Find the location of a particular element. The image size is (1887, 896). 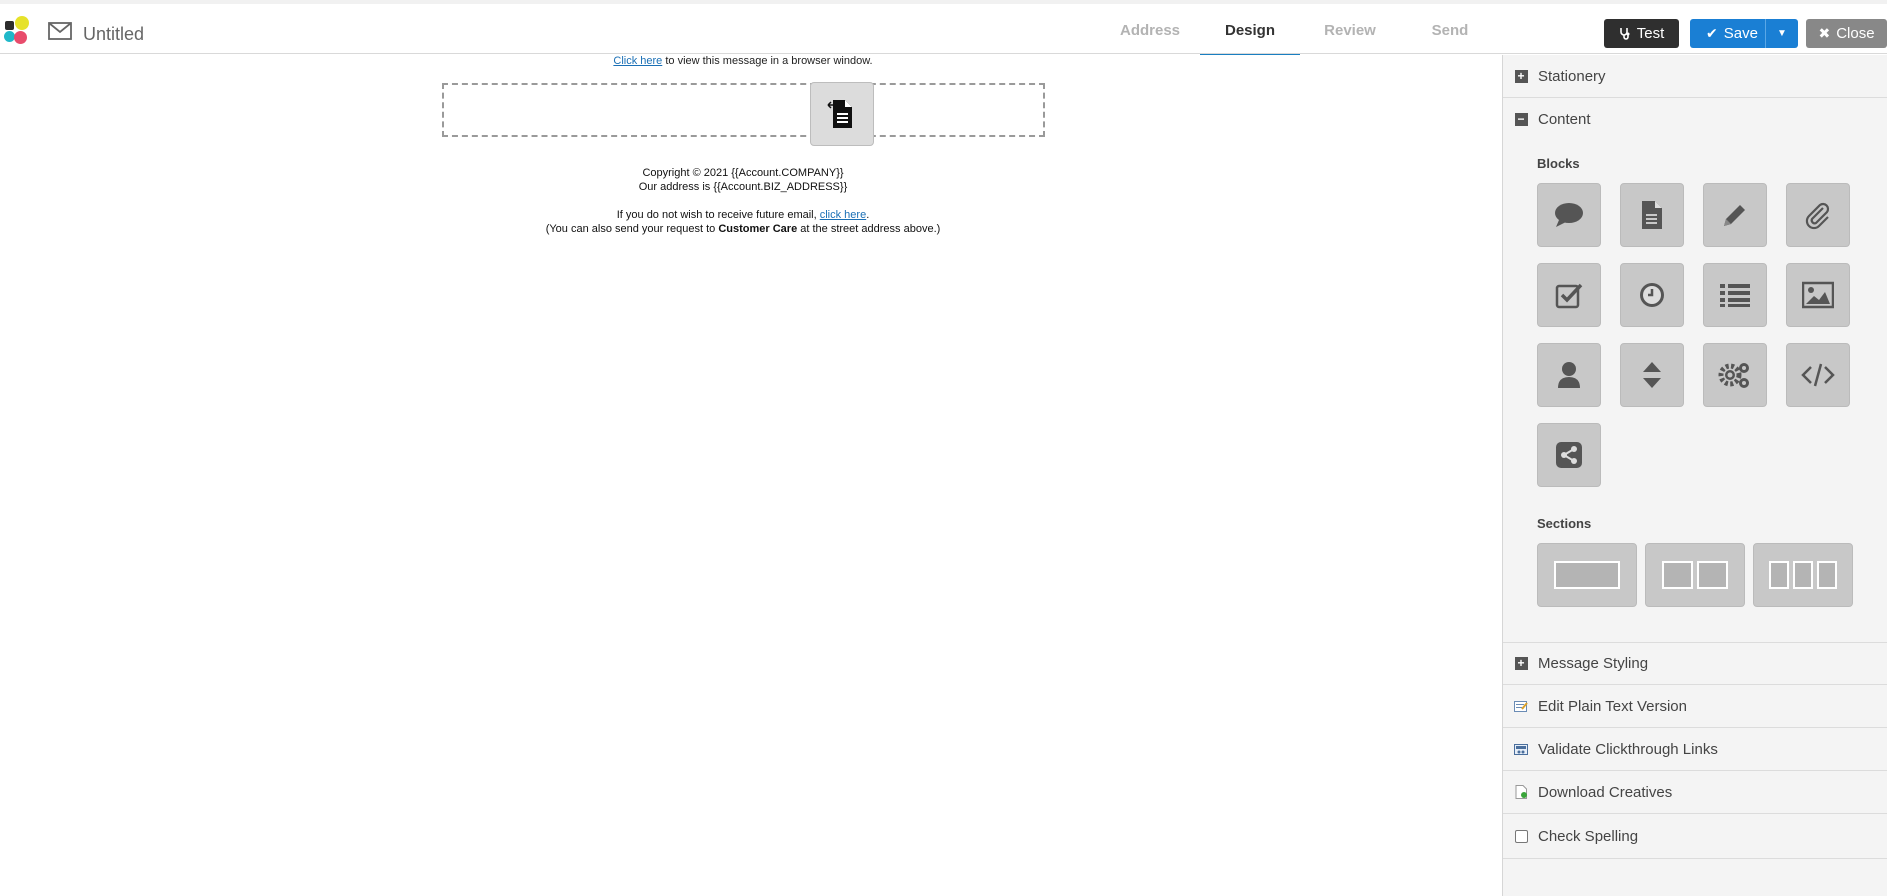

download-icon is located at coordinates (1521, 792).